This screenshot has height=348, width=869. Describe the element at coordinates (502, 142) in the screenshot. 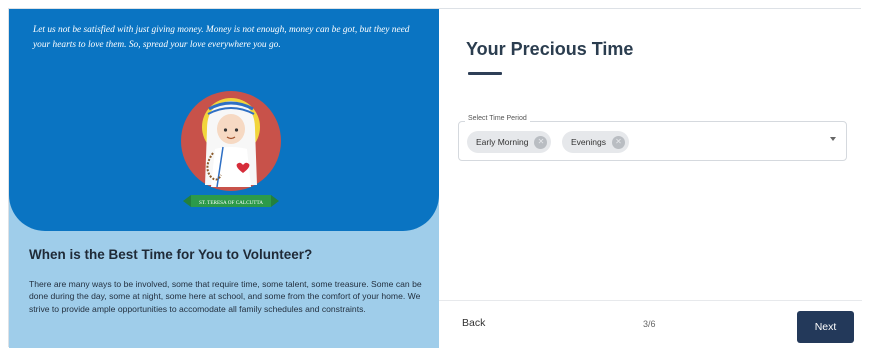

I see `chip-label: Early Morning` at that location.